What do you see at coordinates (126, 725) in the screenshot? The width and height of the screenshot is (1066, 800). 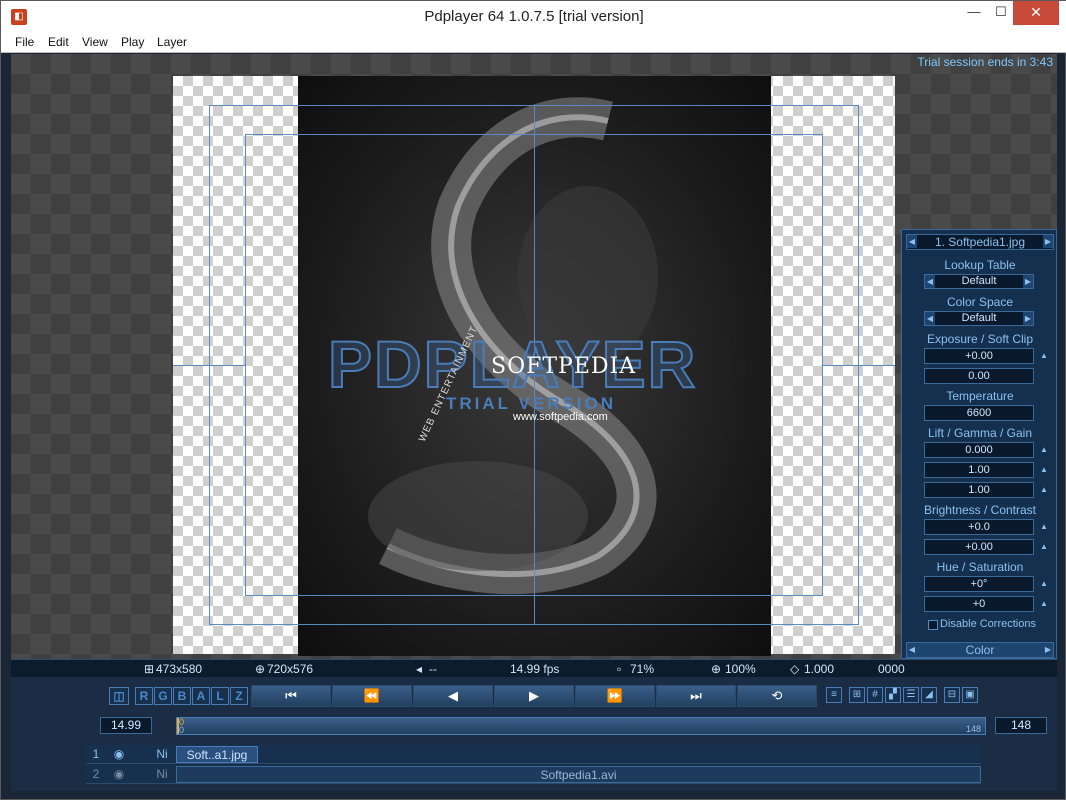 I see `fps-input: 14.99` at bounding box center [126, 725].